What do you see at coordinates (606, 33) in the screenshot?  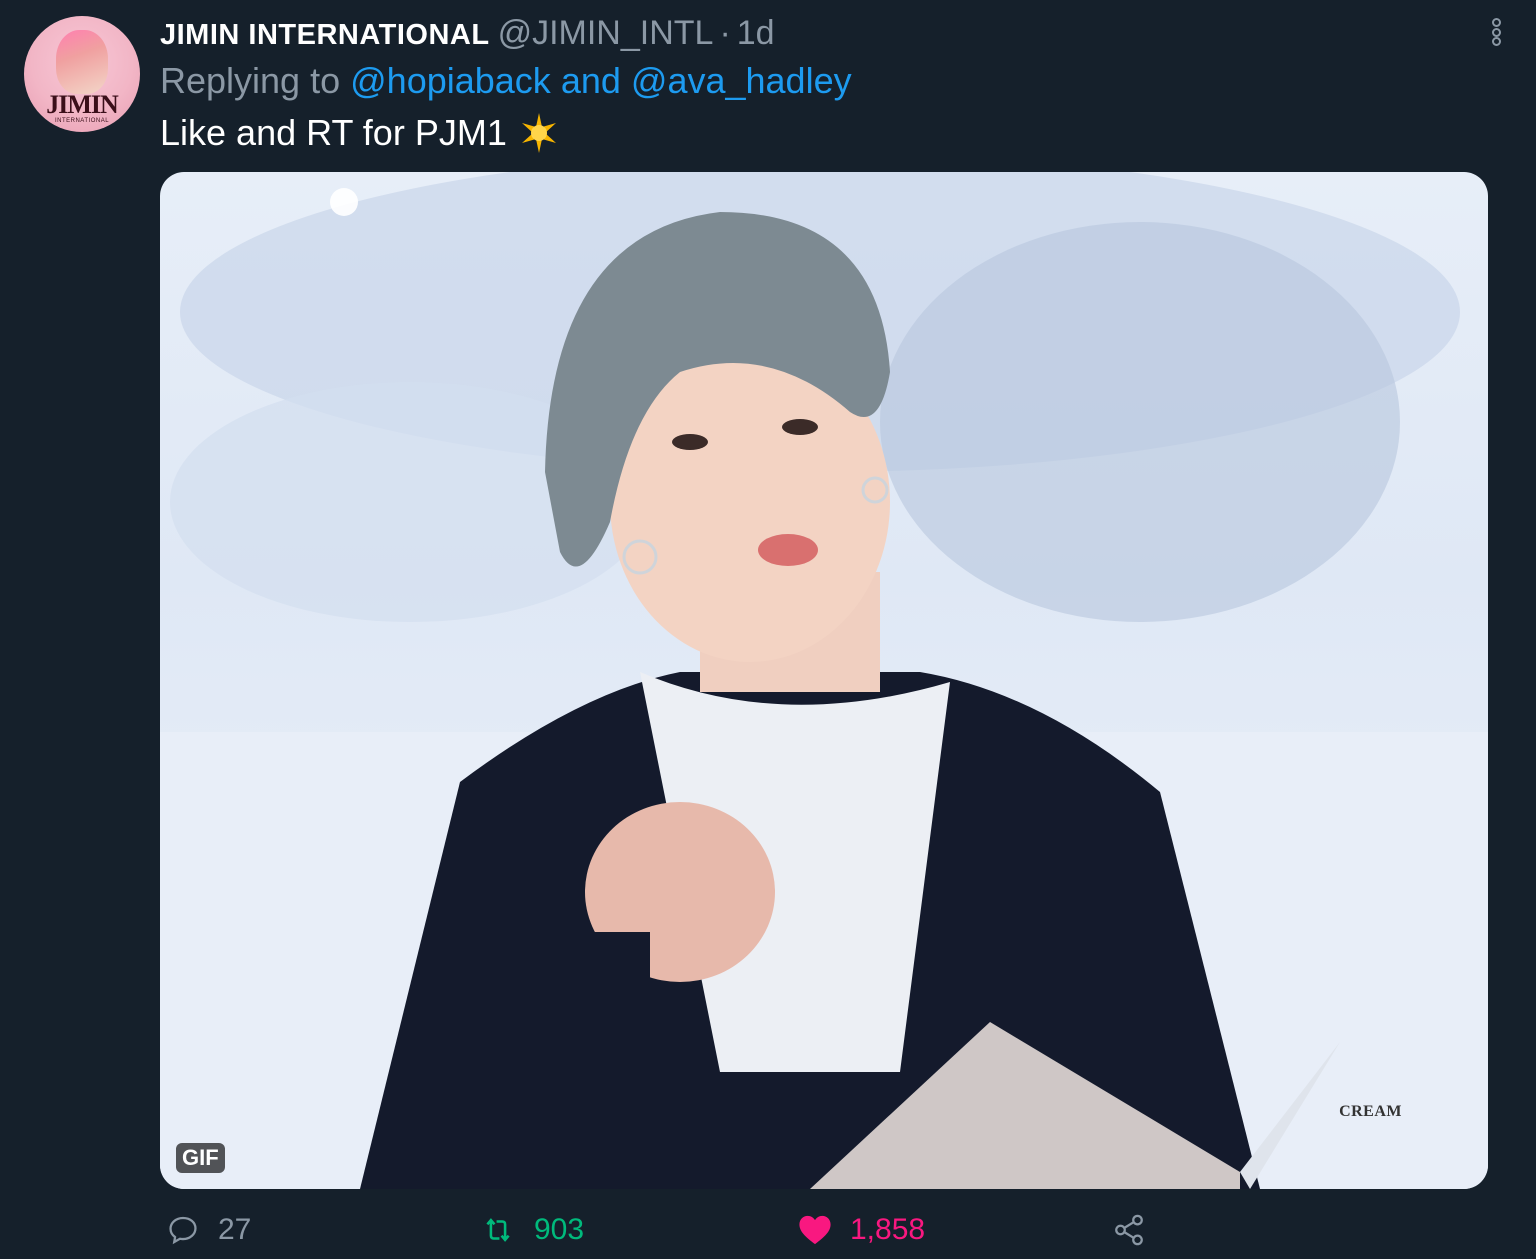 I see `user-handle: @JIMIN_INTL` at bounding box center [606, 33].